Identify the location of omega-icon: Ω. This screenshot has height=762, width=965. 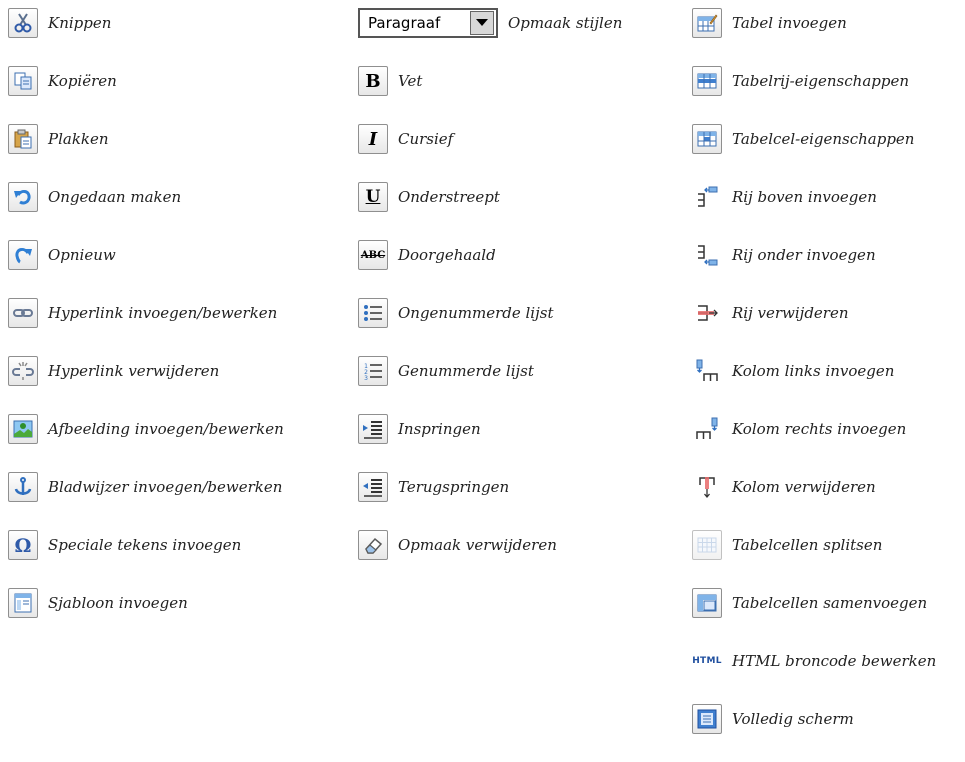
(23, 545).